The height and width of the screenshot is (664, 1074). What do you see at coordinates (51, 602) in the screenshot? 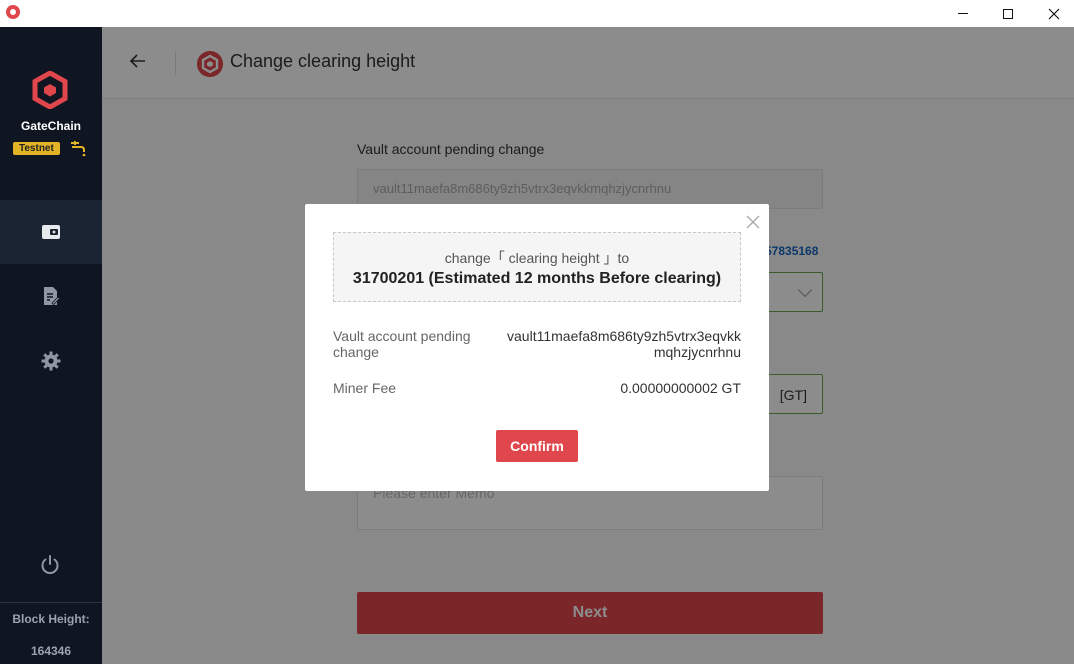
I see `sidebar-divider` at bounding box center [51, 602].